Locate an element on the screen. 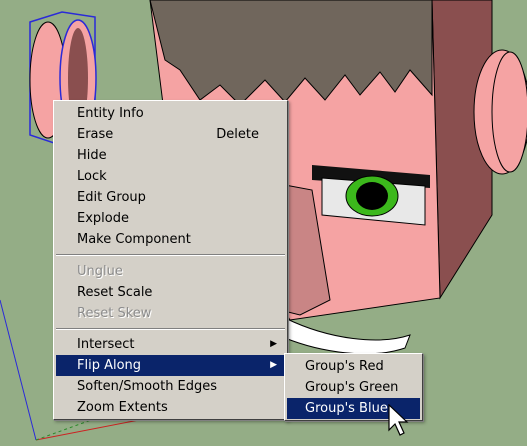  menu-item-soften-smooth-edges: Soften/Smooth Edges is located at coordinates (170, 386).